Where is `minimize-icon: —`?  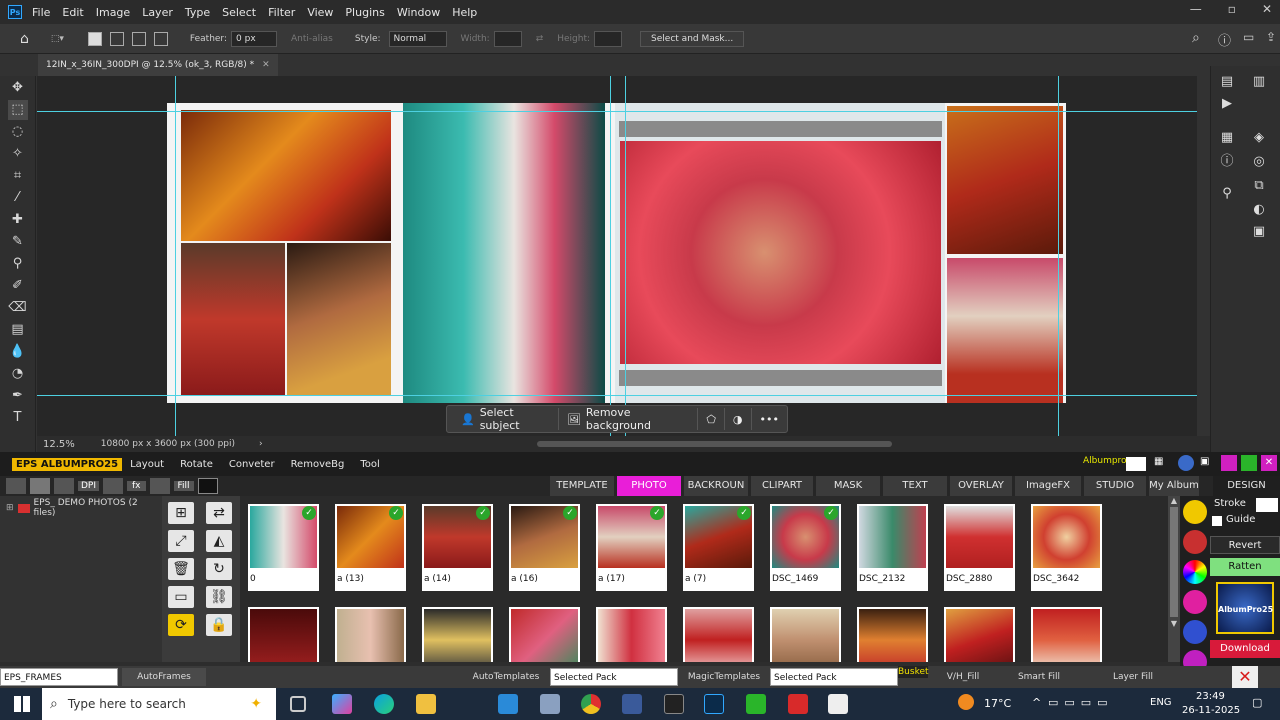
minimize-icon: — is located at coordinates (1196, 9).